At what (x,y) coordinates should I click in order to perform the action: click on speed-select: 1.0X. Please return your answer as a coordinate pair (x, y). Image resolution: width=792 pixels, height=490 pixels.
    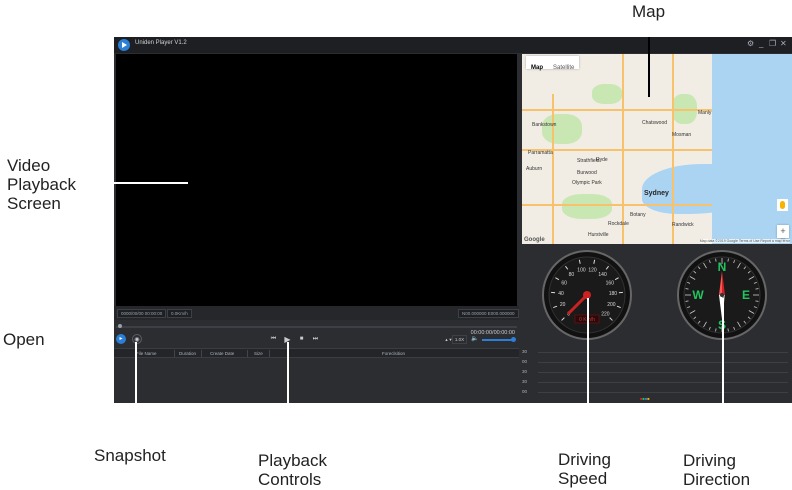
    Looking at the image, I should click on (459, 339).